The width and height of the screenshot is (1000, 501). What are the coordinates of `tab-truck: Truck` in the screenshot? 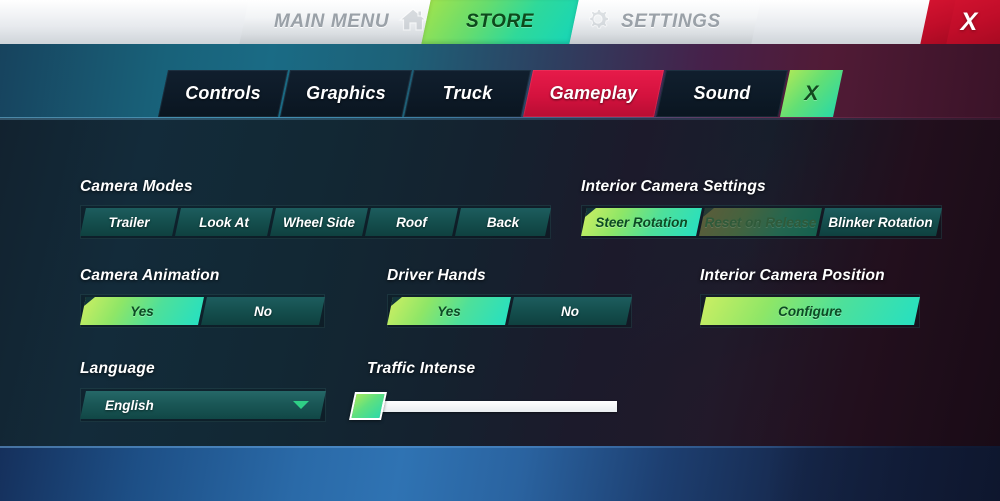 It's located at (467, 93).